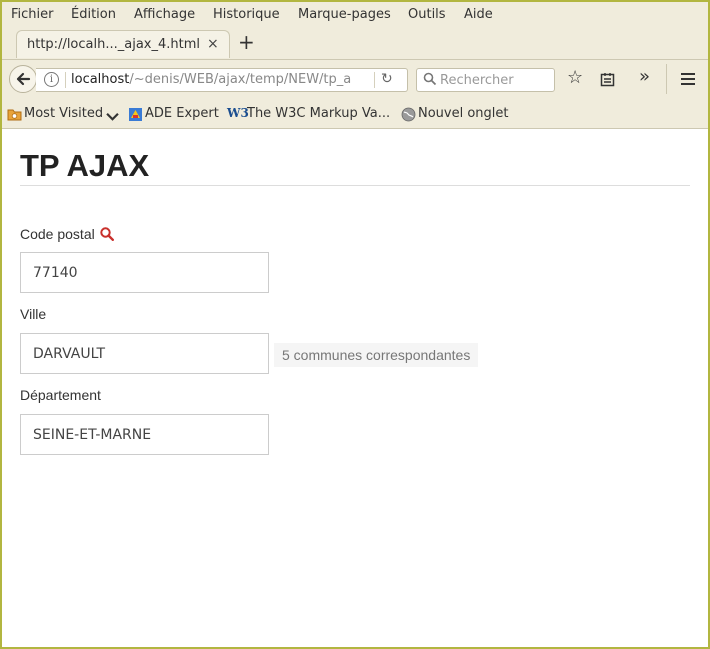 Image resolution: width=710 pixels, height=649 pixels. I want to click on departement-label: Département, so click(60, 395).